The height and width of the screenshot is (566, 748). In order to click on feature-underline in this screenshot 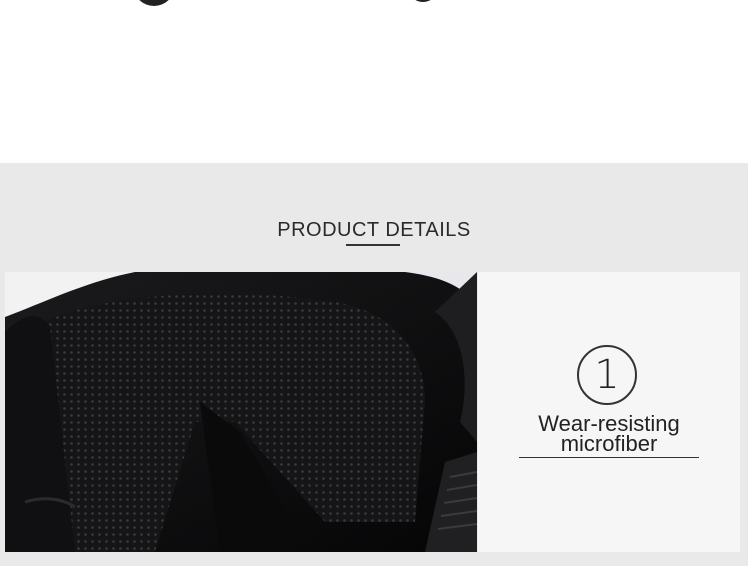, I will do `click(609, 457)`.